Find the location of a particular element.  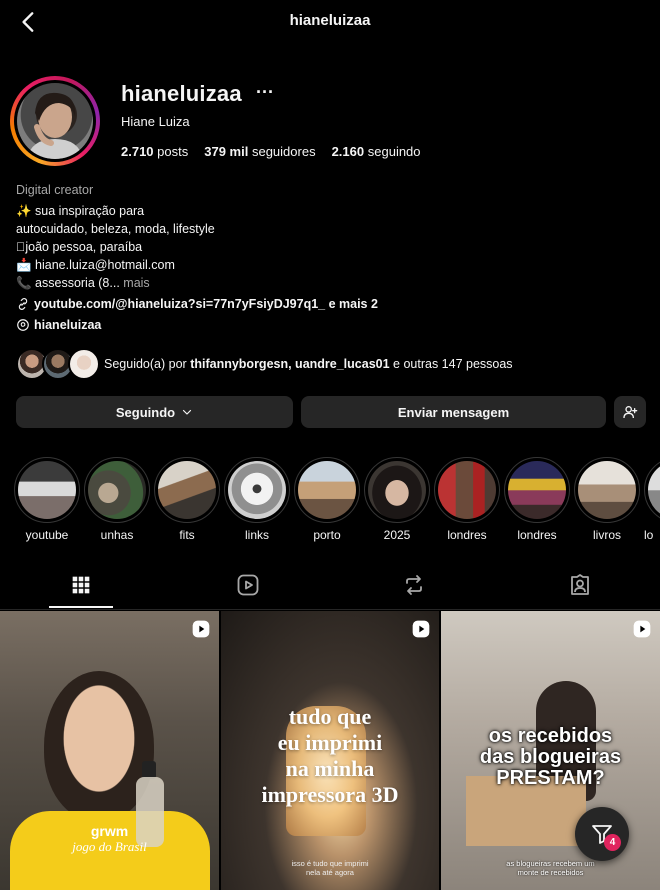

profile-full-name: Hiane Luiza is located at coordinates (155, 121).